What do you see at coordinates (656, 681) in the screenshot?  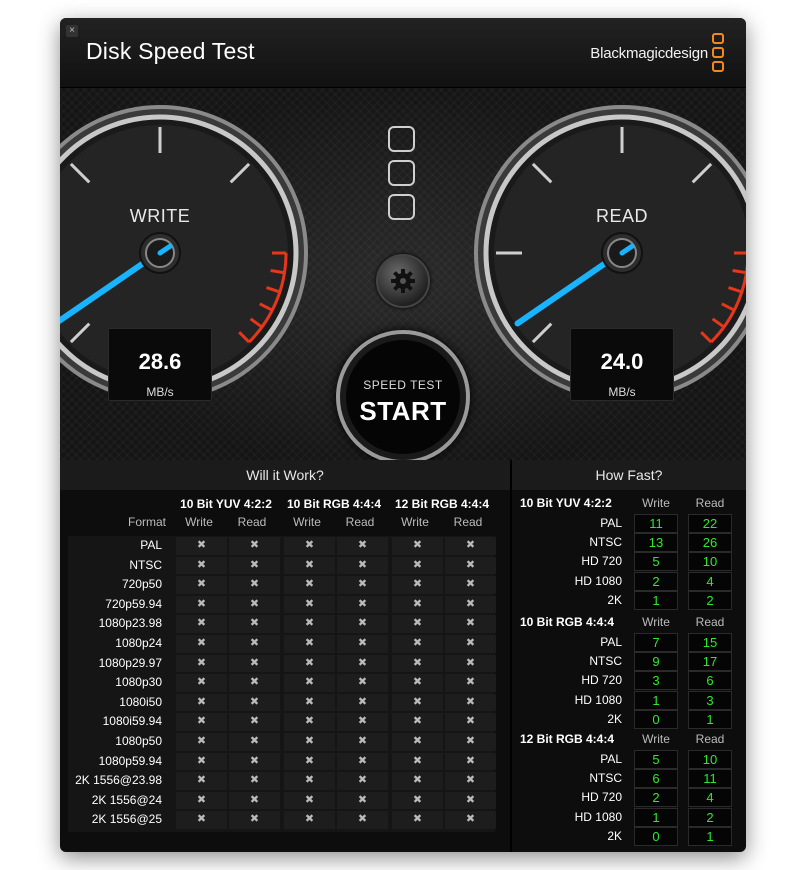 I see `write-fps-value: 3` at bounding box center [656, 681].